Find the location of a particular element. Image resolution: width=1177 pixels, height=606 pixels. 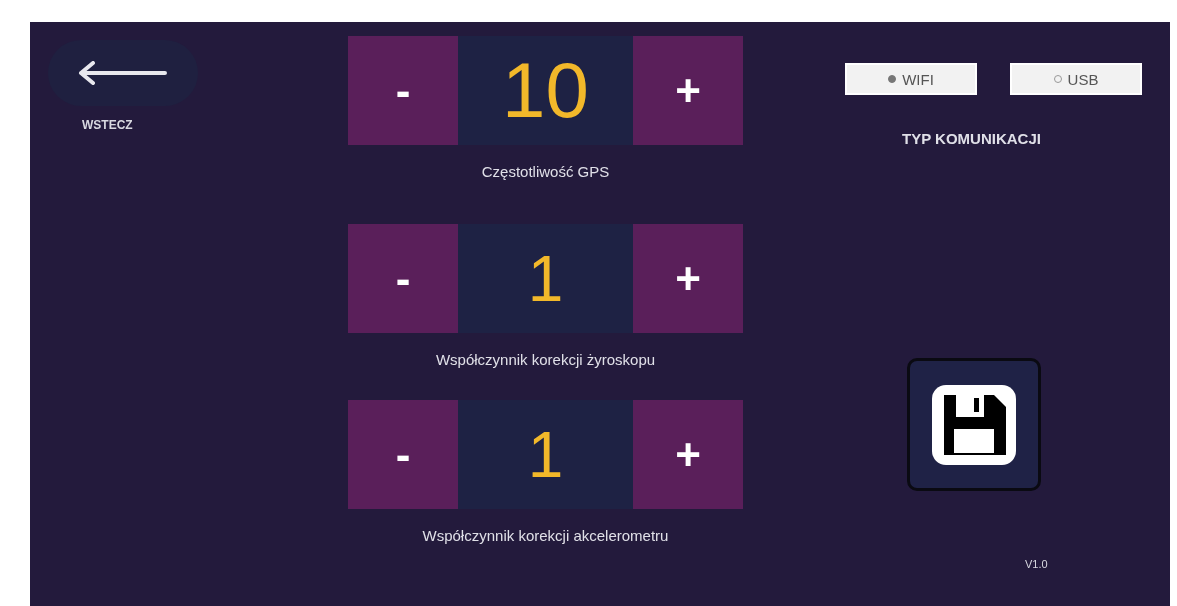

setting-label: Współczynnik korekcji akcelerometru is located at coordinates (545, 535).